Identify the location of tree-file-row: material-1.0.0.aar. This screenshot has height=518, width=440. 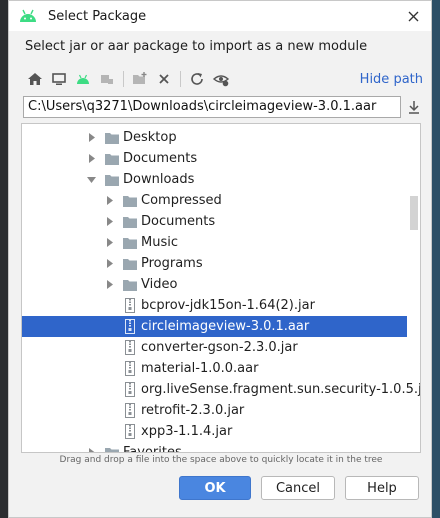
(214, 368).